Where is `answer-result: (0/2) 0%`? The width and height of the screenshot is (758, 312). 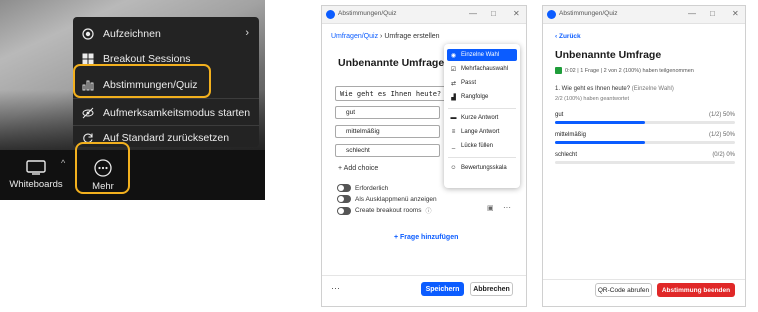
answer-result: (0/2) 0% is located at coordinates (723, 155).